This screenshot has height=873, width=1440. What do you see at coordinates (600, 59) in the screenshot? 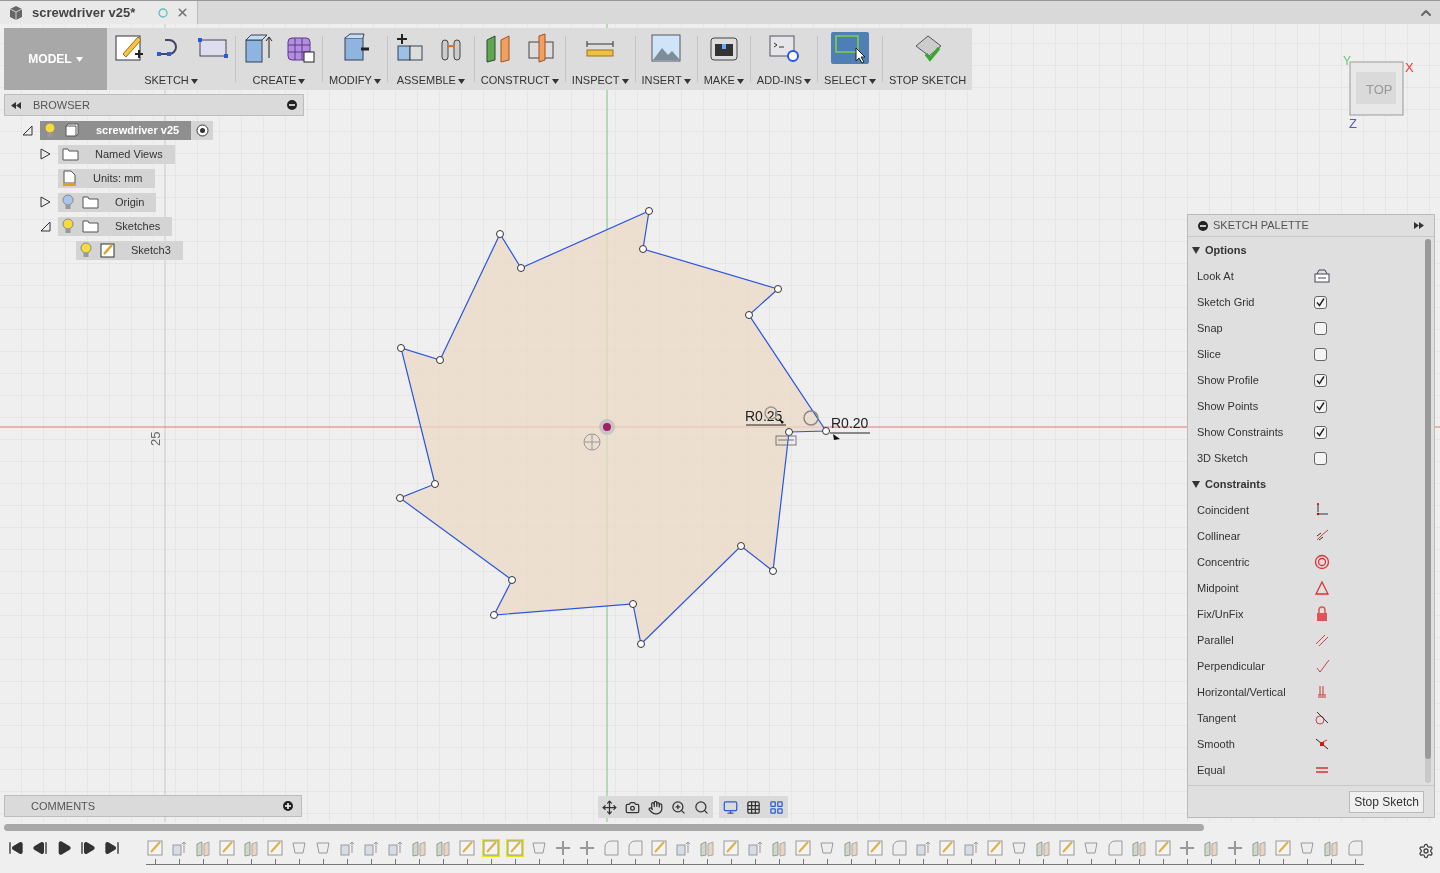
I see `toolbar-group-button: INSPECT` at bounding box center [600, 59].